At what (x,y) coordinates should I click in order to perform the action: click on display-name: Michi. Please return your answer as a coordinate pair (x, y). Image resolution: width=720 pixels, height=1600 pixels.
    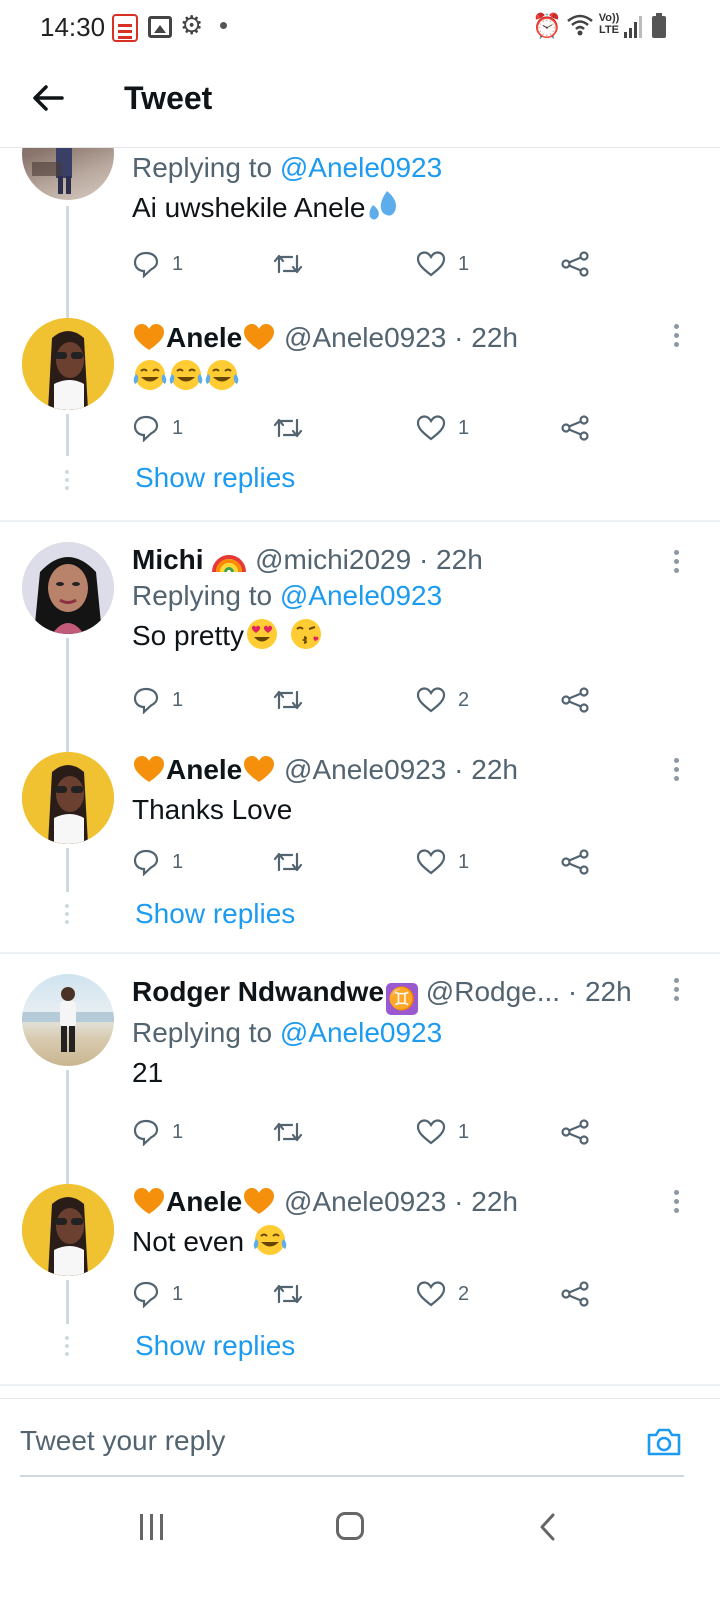
    Looking at the image, I should click on (168, 559).